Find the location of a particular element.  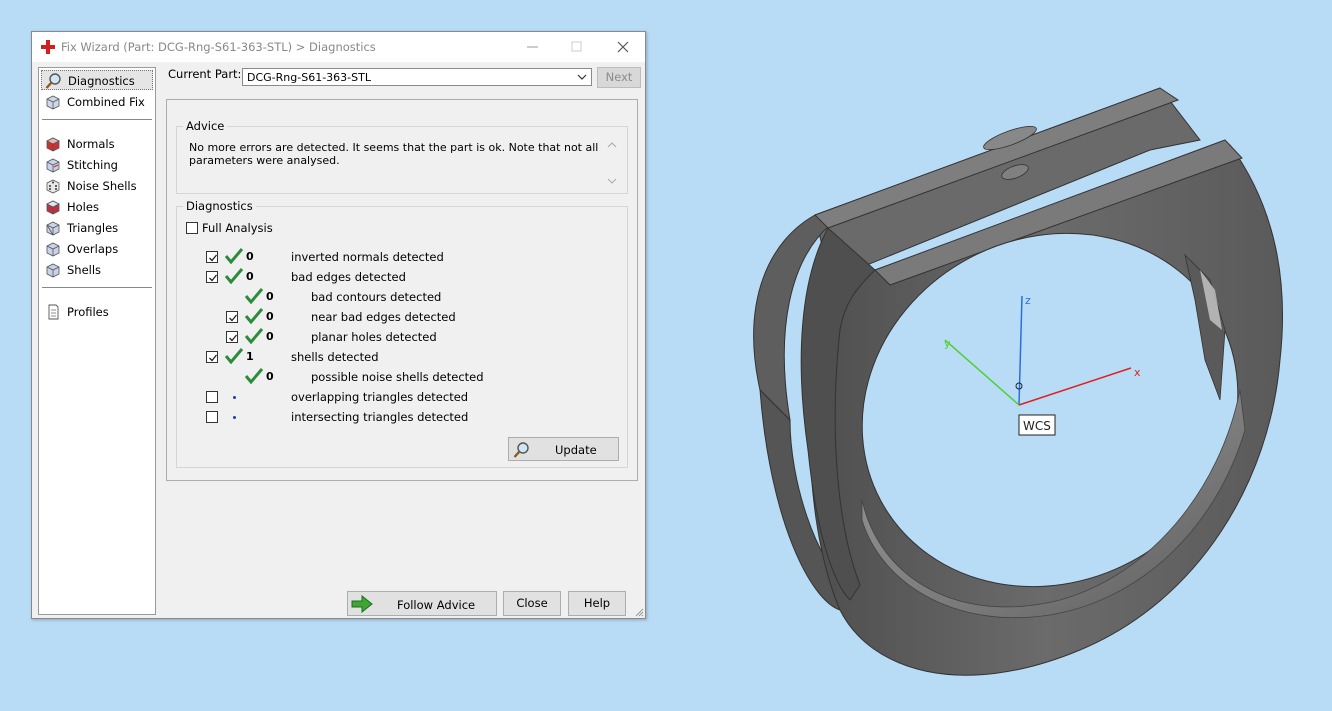

sidebar-item-label: Triangles is located at coordinates (93, 228).